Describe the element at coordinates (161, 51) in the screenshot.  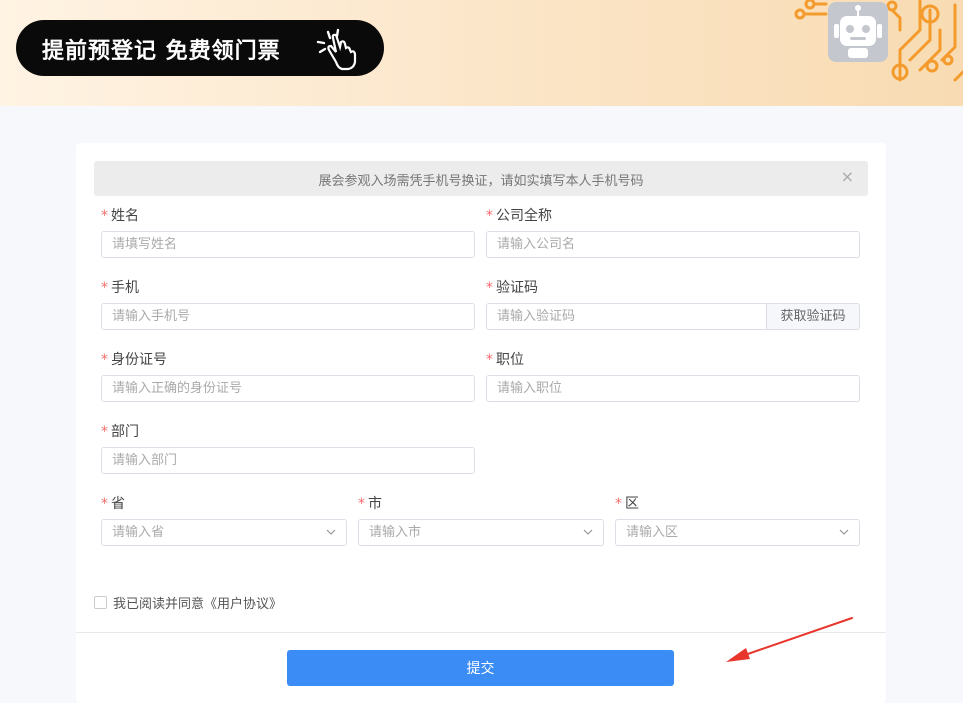
I see `banner-title: 提前预登记 免费领门票` at that location.